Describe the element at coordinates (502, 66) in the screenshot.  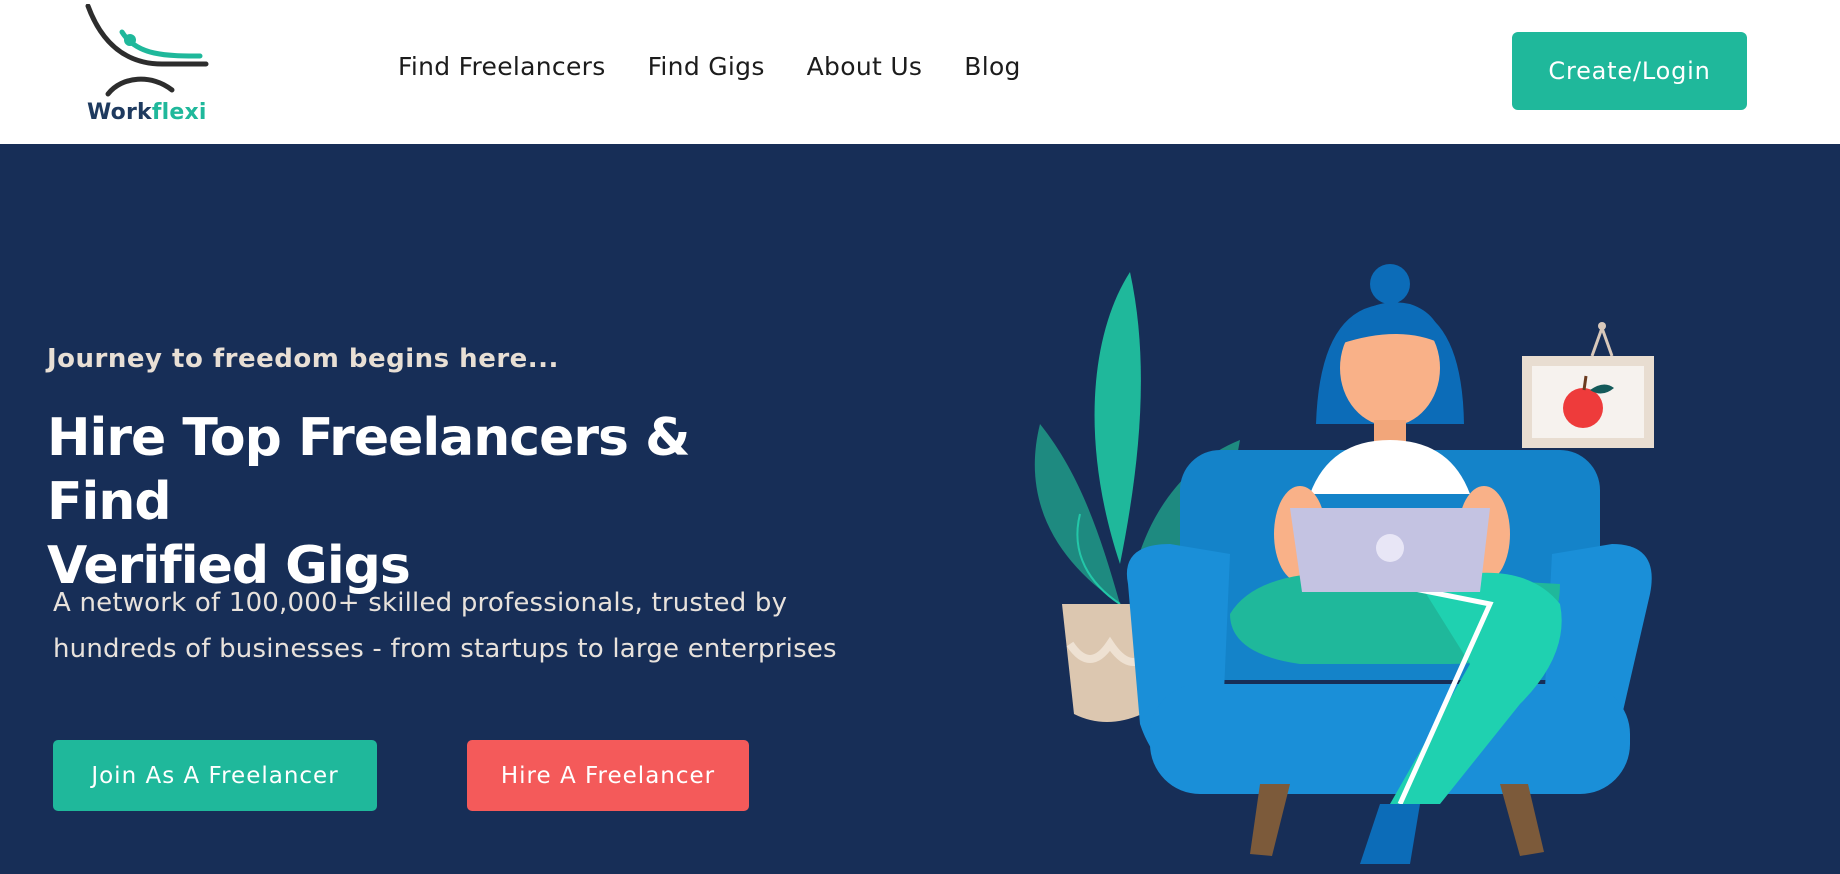
I see `nav-find-freelancers: Find Freelancers` at that location.